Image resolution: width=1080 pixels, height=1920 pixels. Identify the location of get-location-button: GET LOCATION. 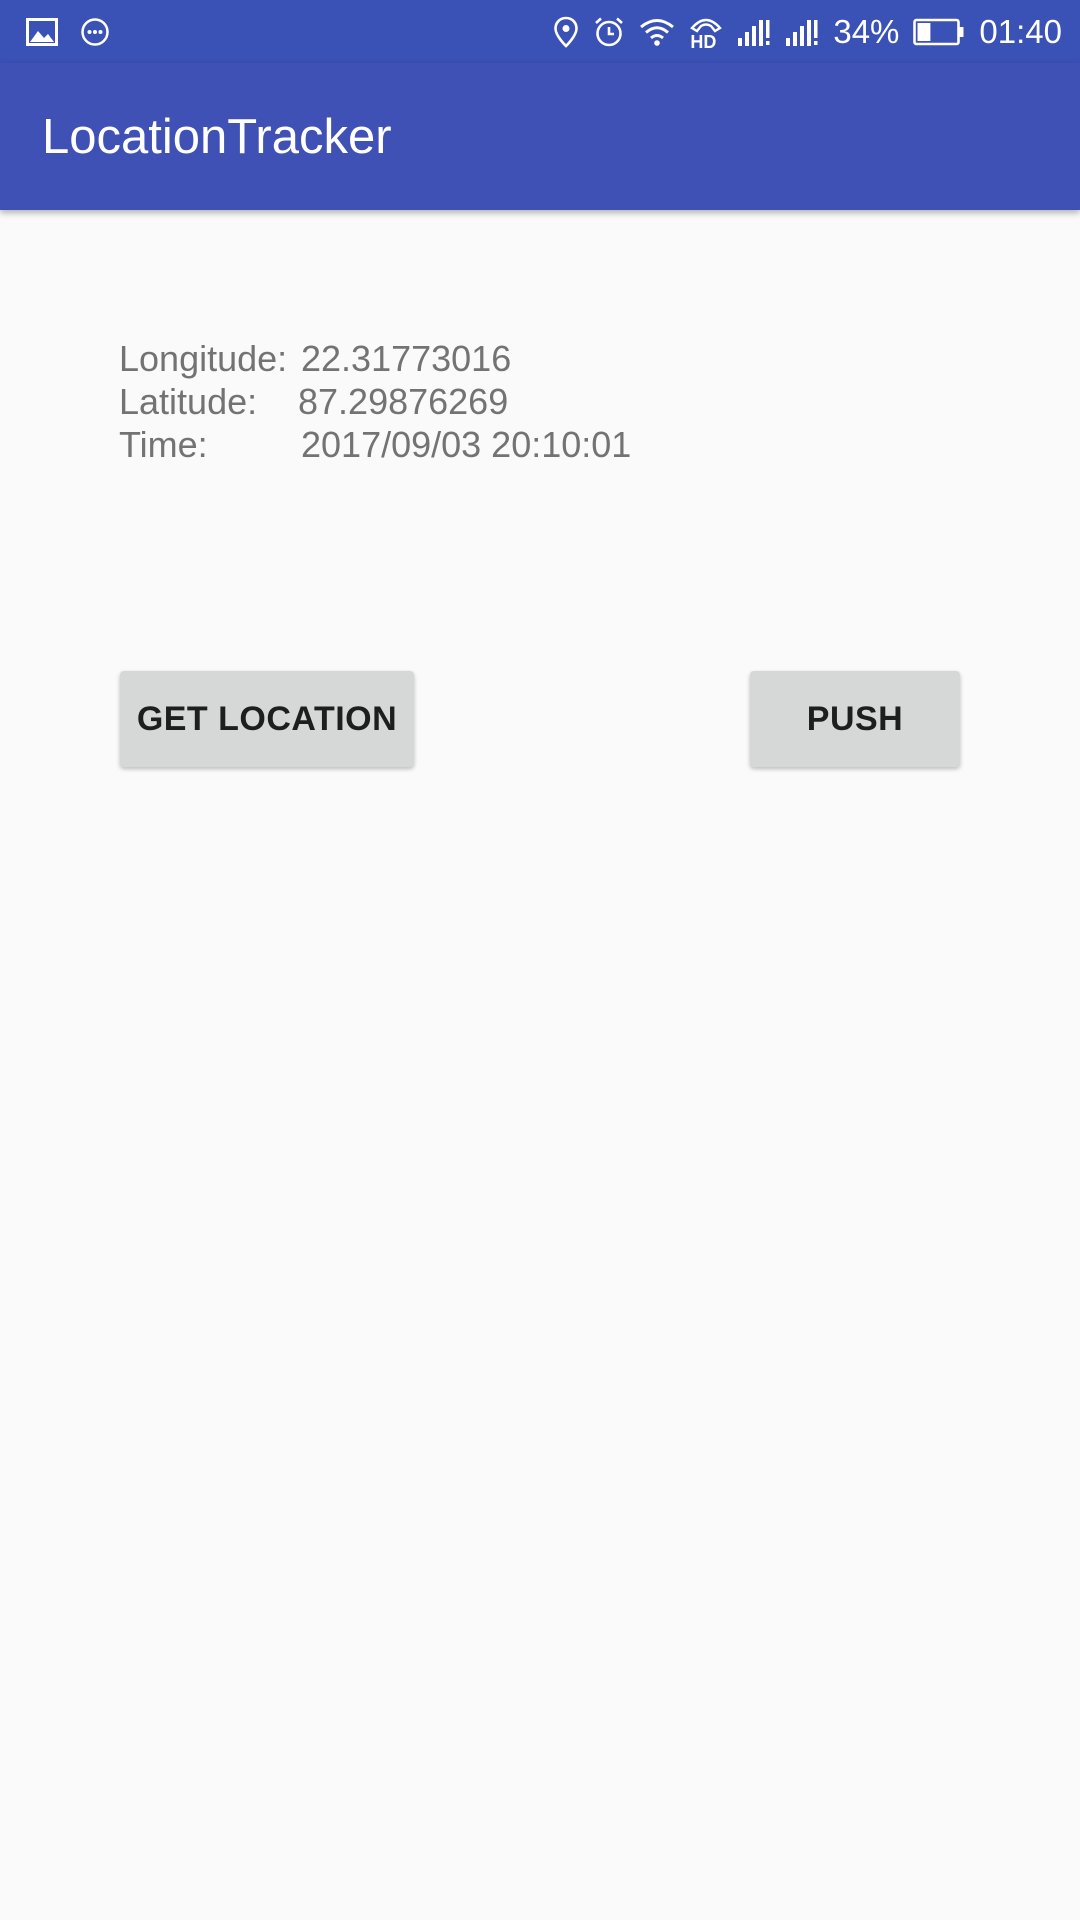
(267, 719).